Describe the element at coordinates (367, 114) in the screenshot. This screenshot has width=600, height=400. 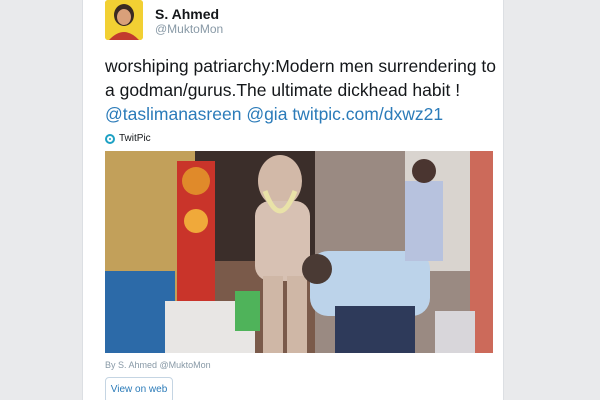
I see `tweet-url-link: twitpic.com/dxwz21` at that location.